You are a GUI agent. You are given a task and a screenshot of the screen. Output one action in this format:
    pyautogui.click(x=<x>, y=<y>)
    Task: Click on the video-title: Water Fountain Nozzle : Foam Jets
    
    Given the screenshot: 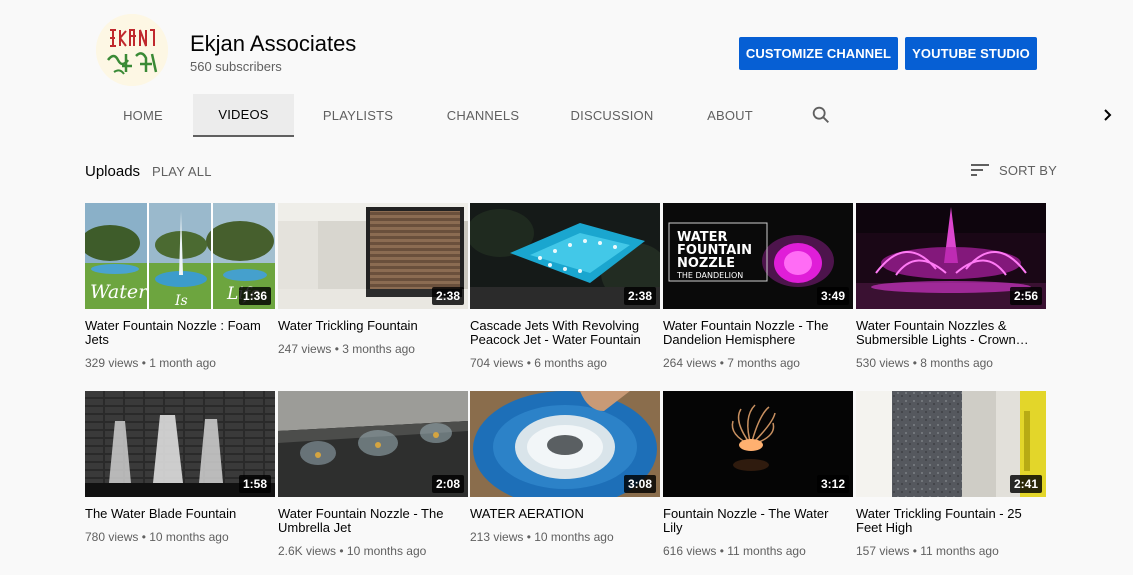 What is the action you would take?
    pyautogui.click(x=180, y=333)
    